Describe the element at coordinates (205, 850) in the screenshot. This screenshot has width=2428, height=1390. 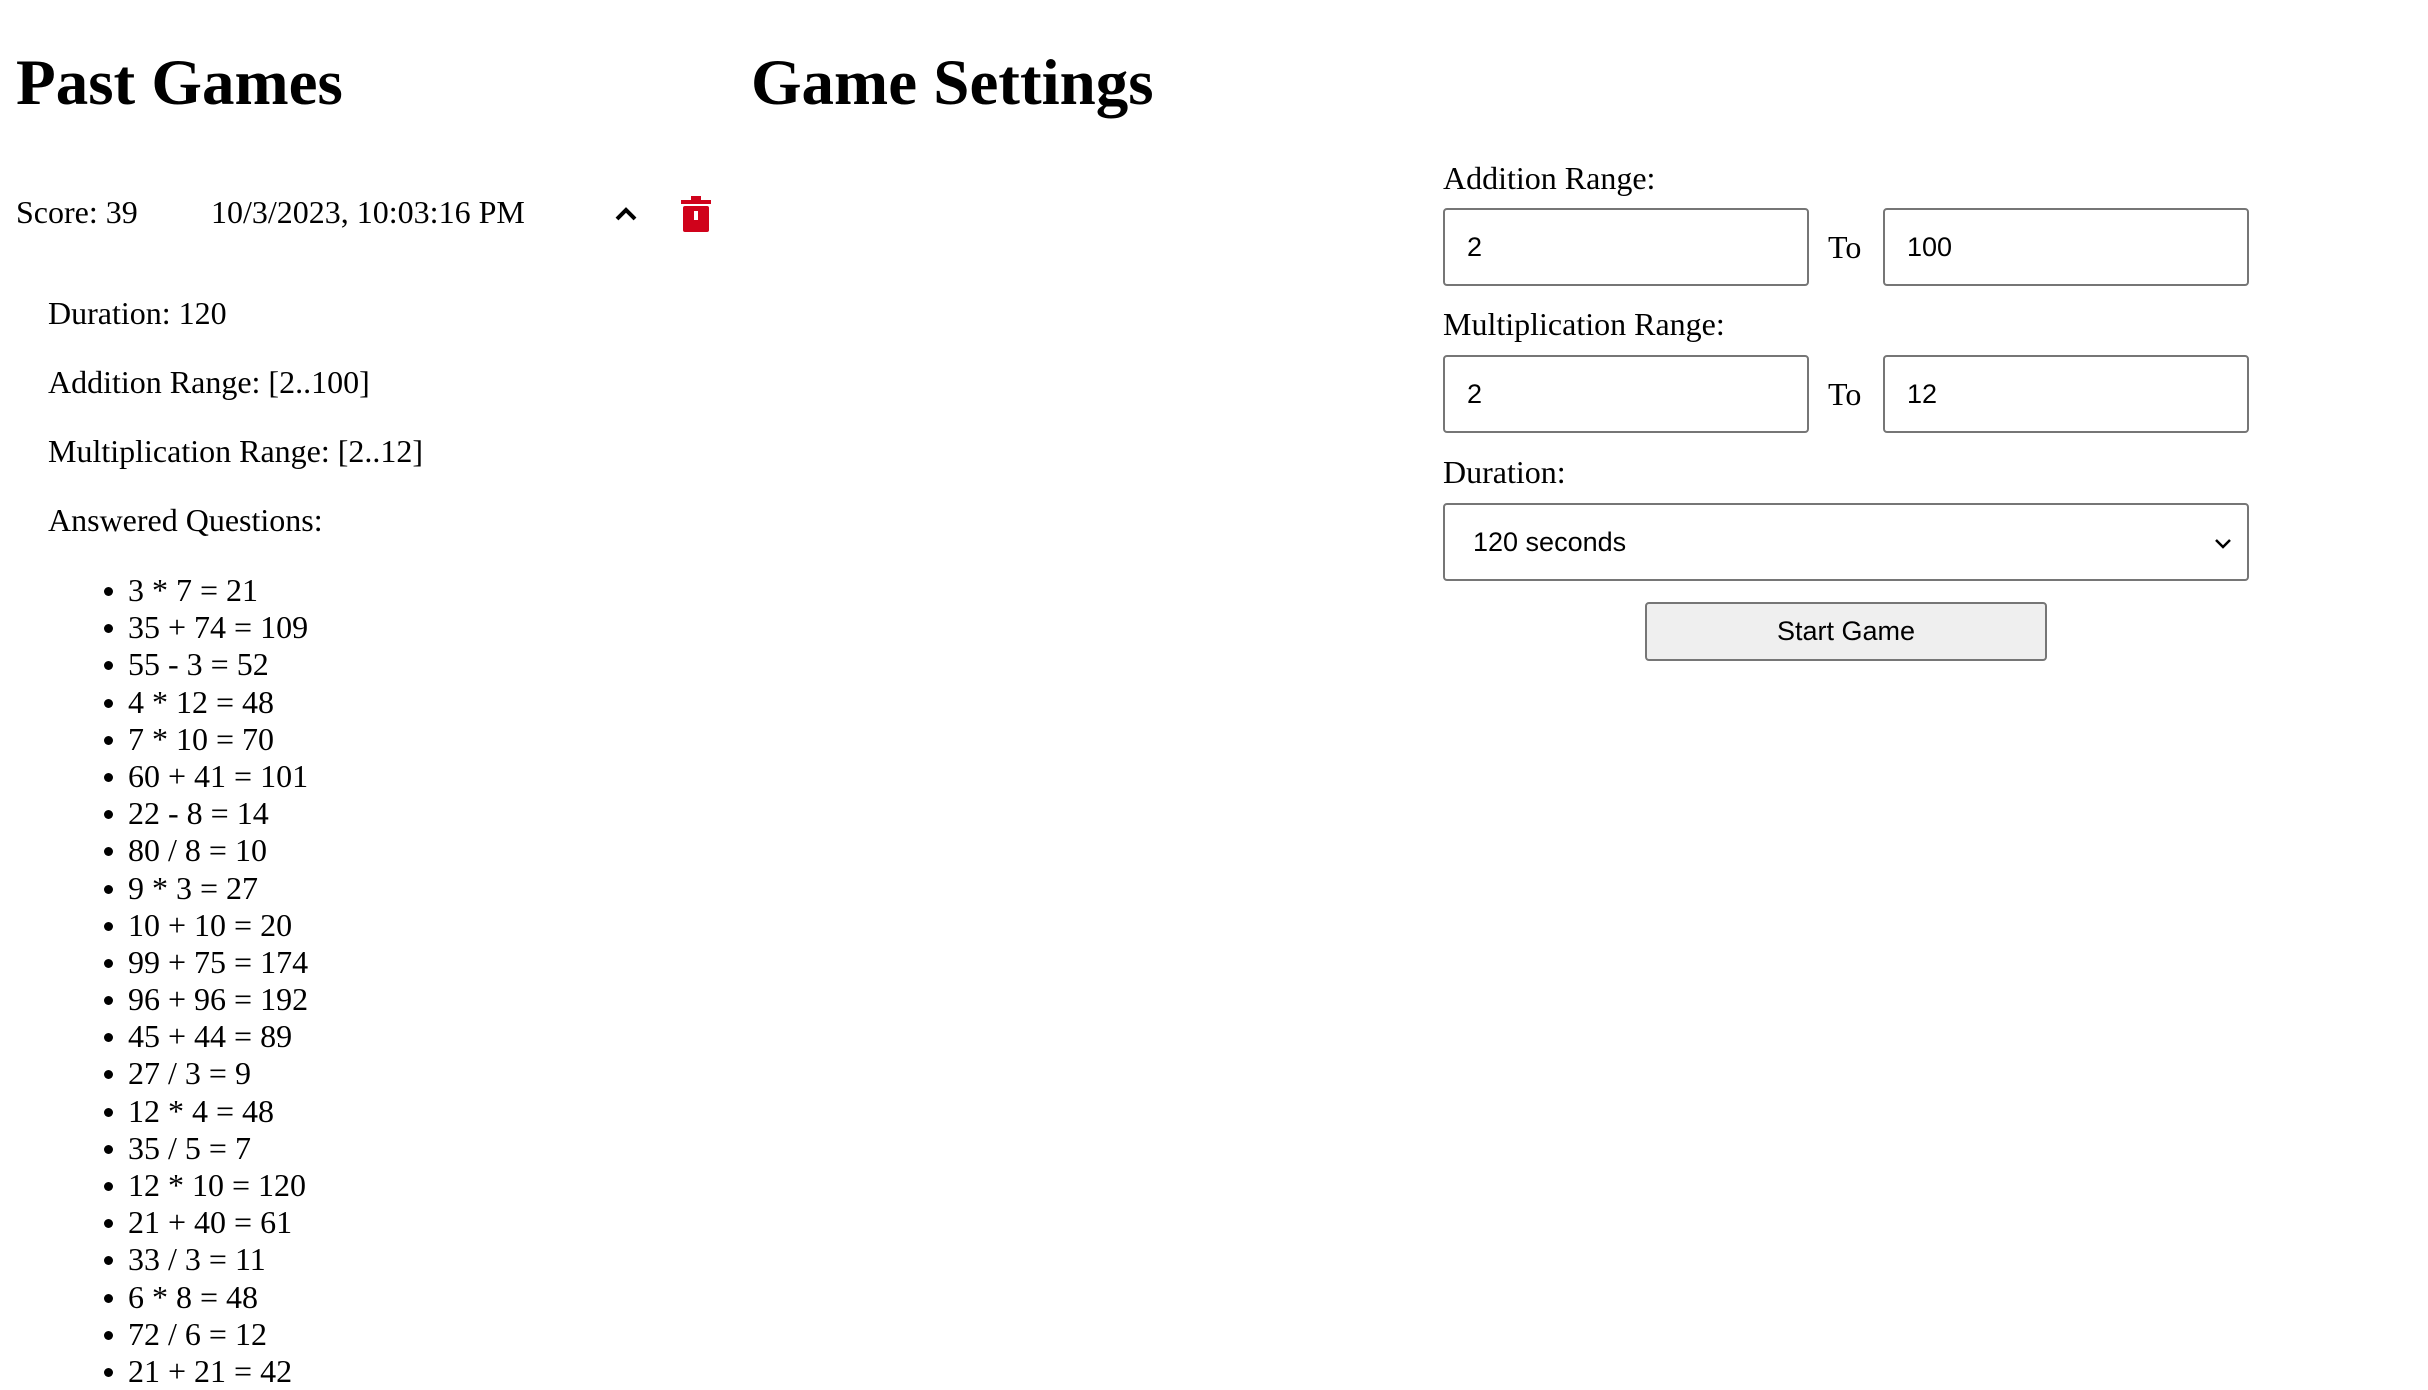
I see `question-item: 80 / 8 = 10` at that location.